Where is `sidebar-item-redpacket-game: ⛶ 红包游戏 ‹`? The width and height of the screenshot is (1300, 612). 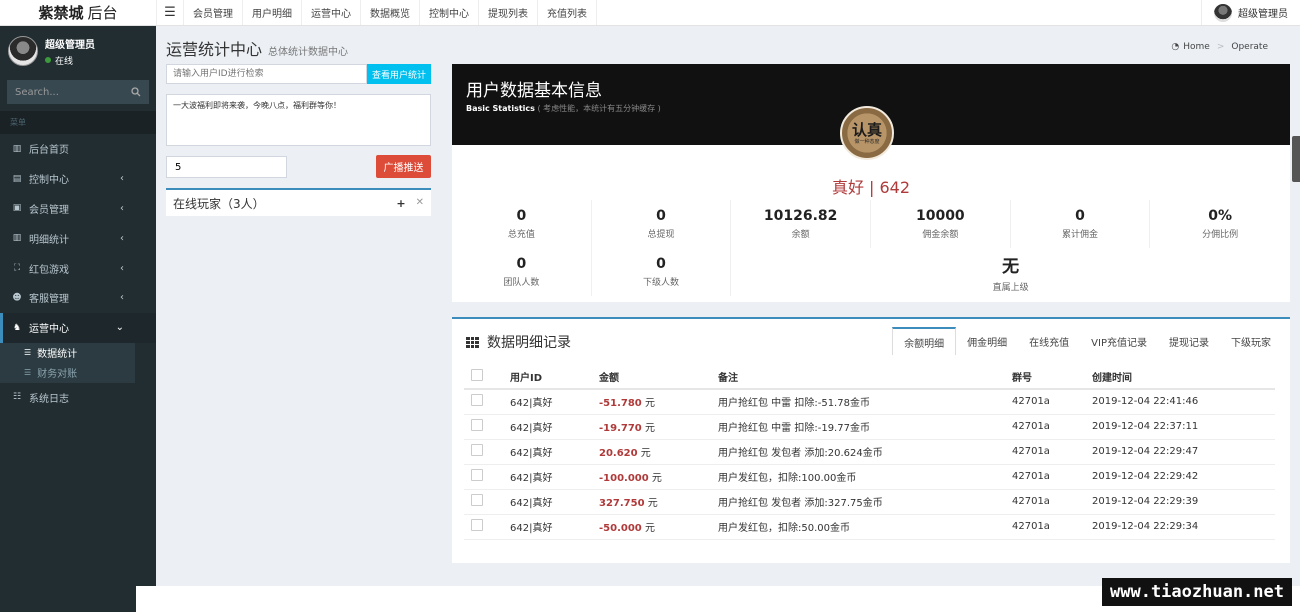 sidebar-item-redpacket-game: ⛶ 红包游戏 ‹ is located at coordinates (78, 268).